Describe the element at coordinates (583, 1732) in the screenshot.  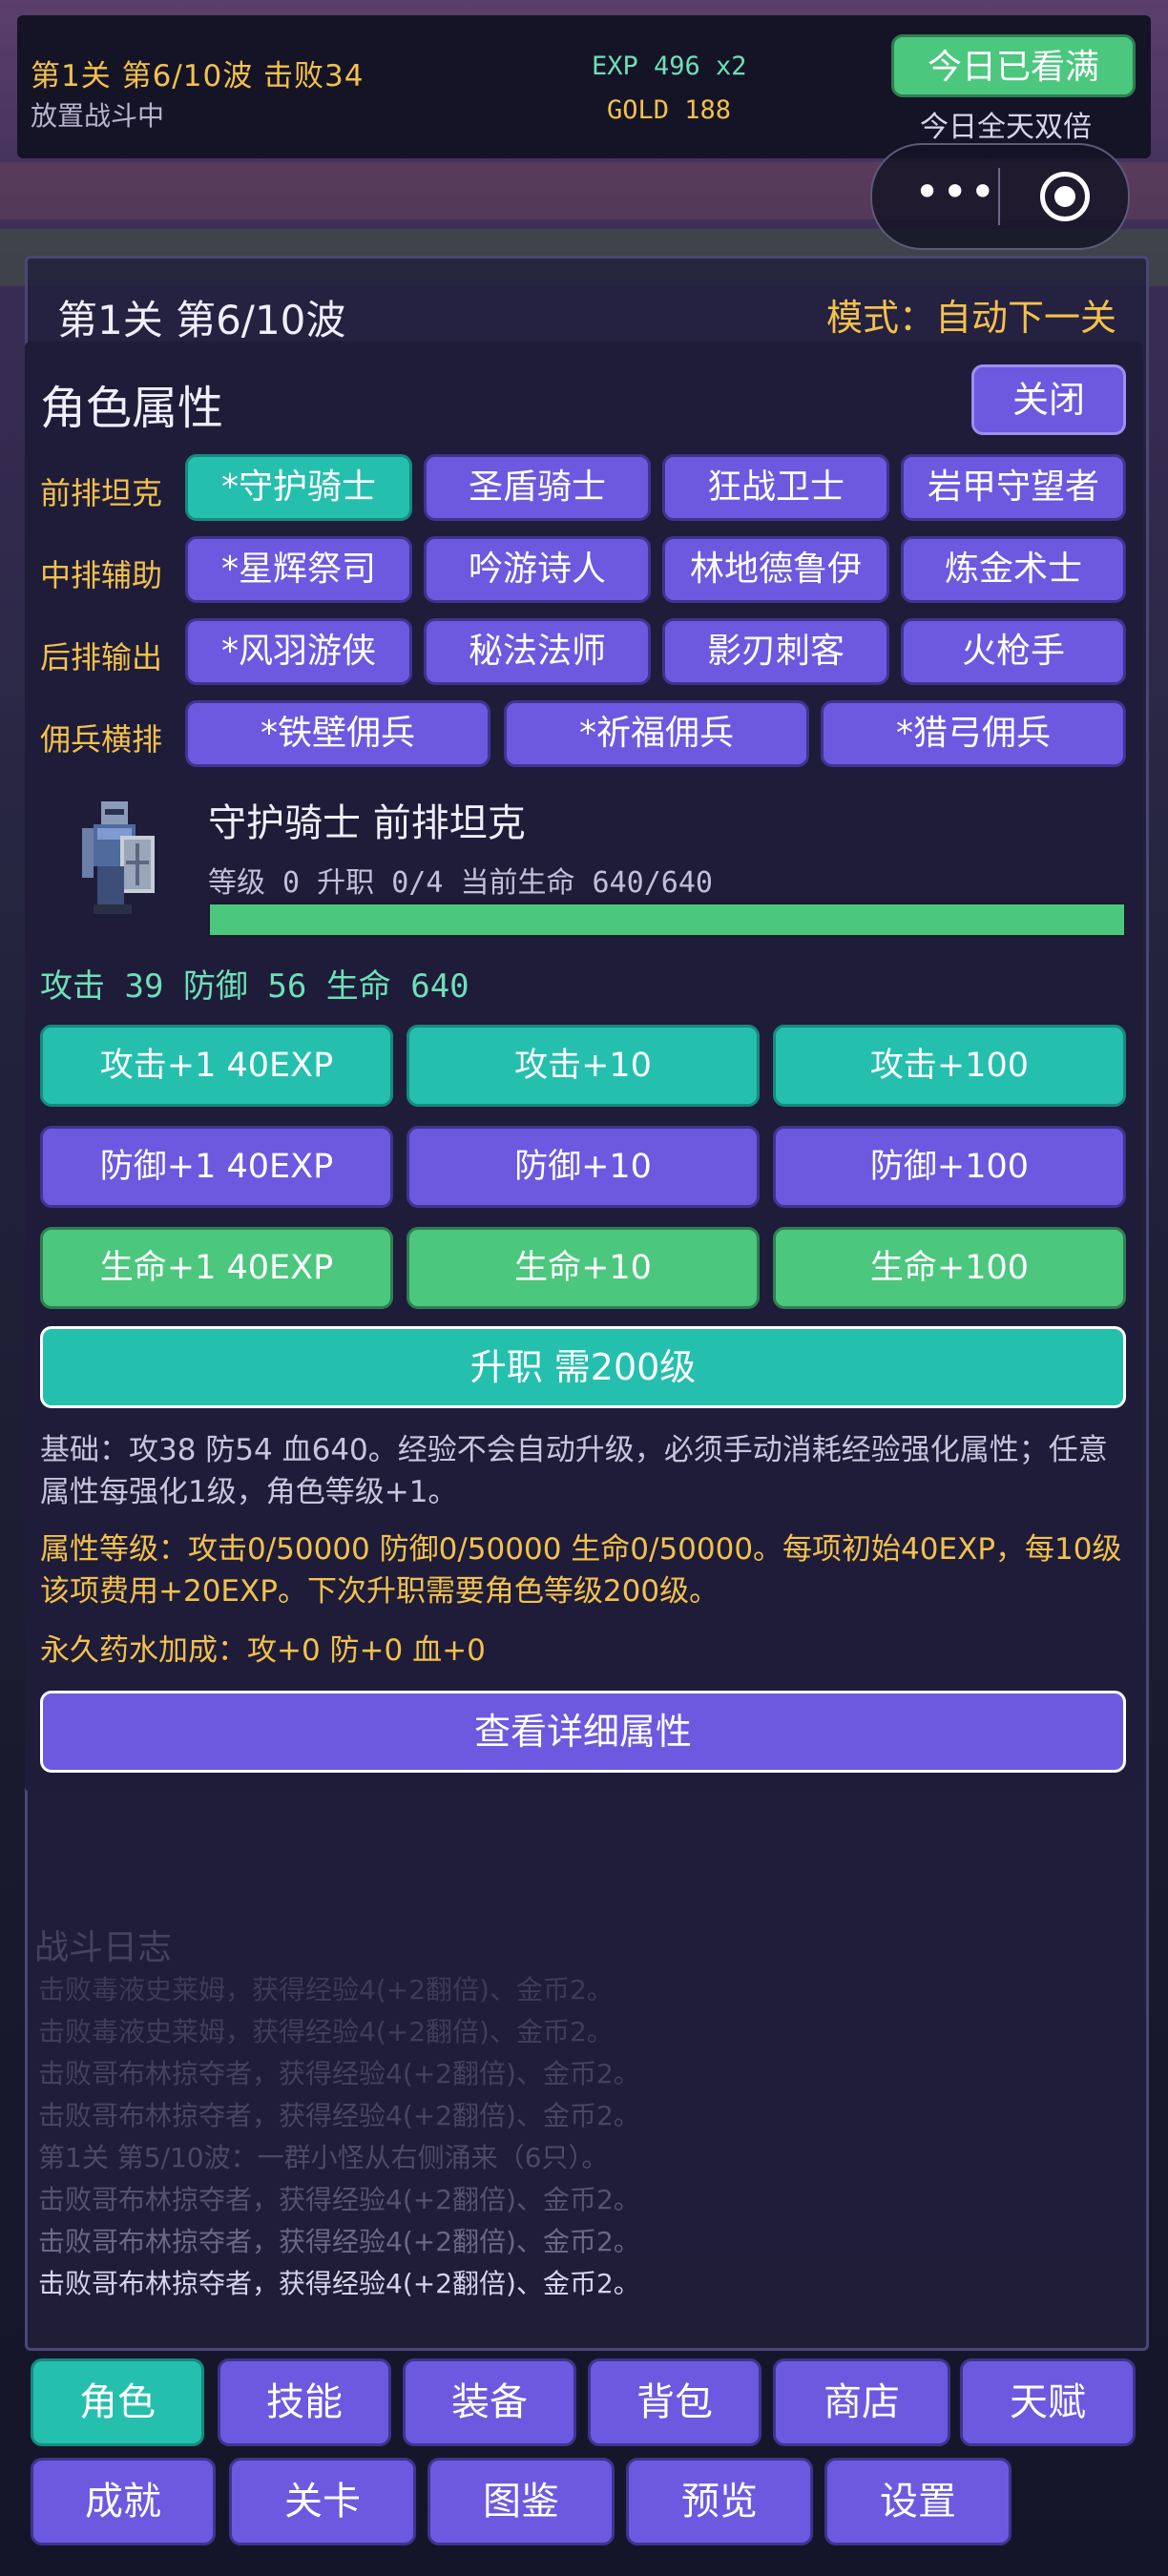
I see `view-detail-button: 查看详细属性` at that location.